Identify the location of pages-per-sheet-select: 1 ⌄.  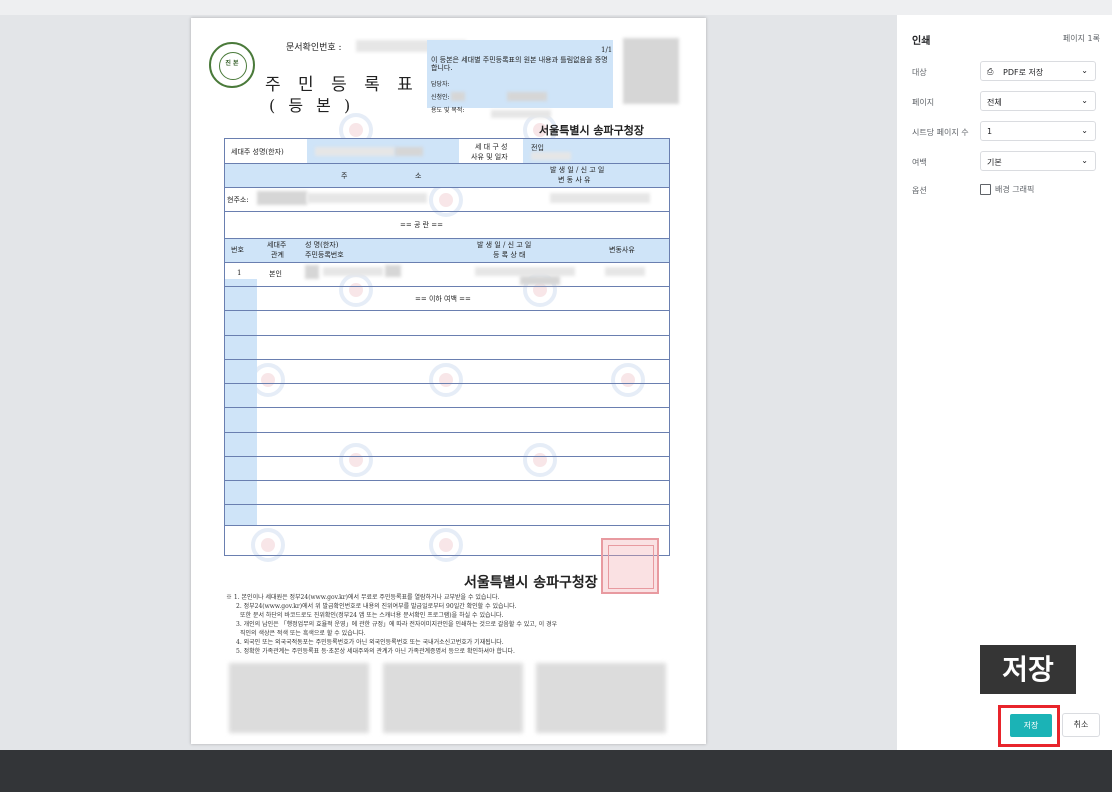
(1038, 131).